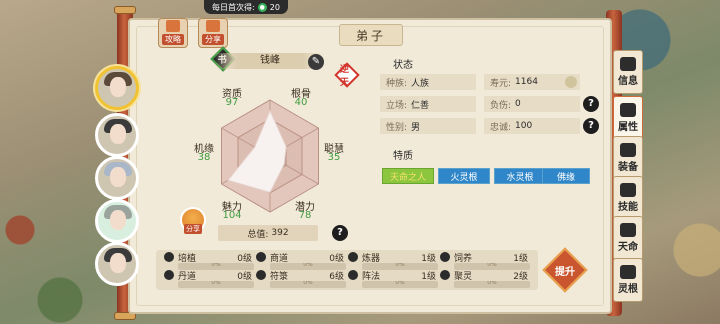  Describe the element at coordinates (524, 126) in the screenshot. I see `loyalty-value: 100` at that location.